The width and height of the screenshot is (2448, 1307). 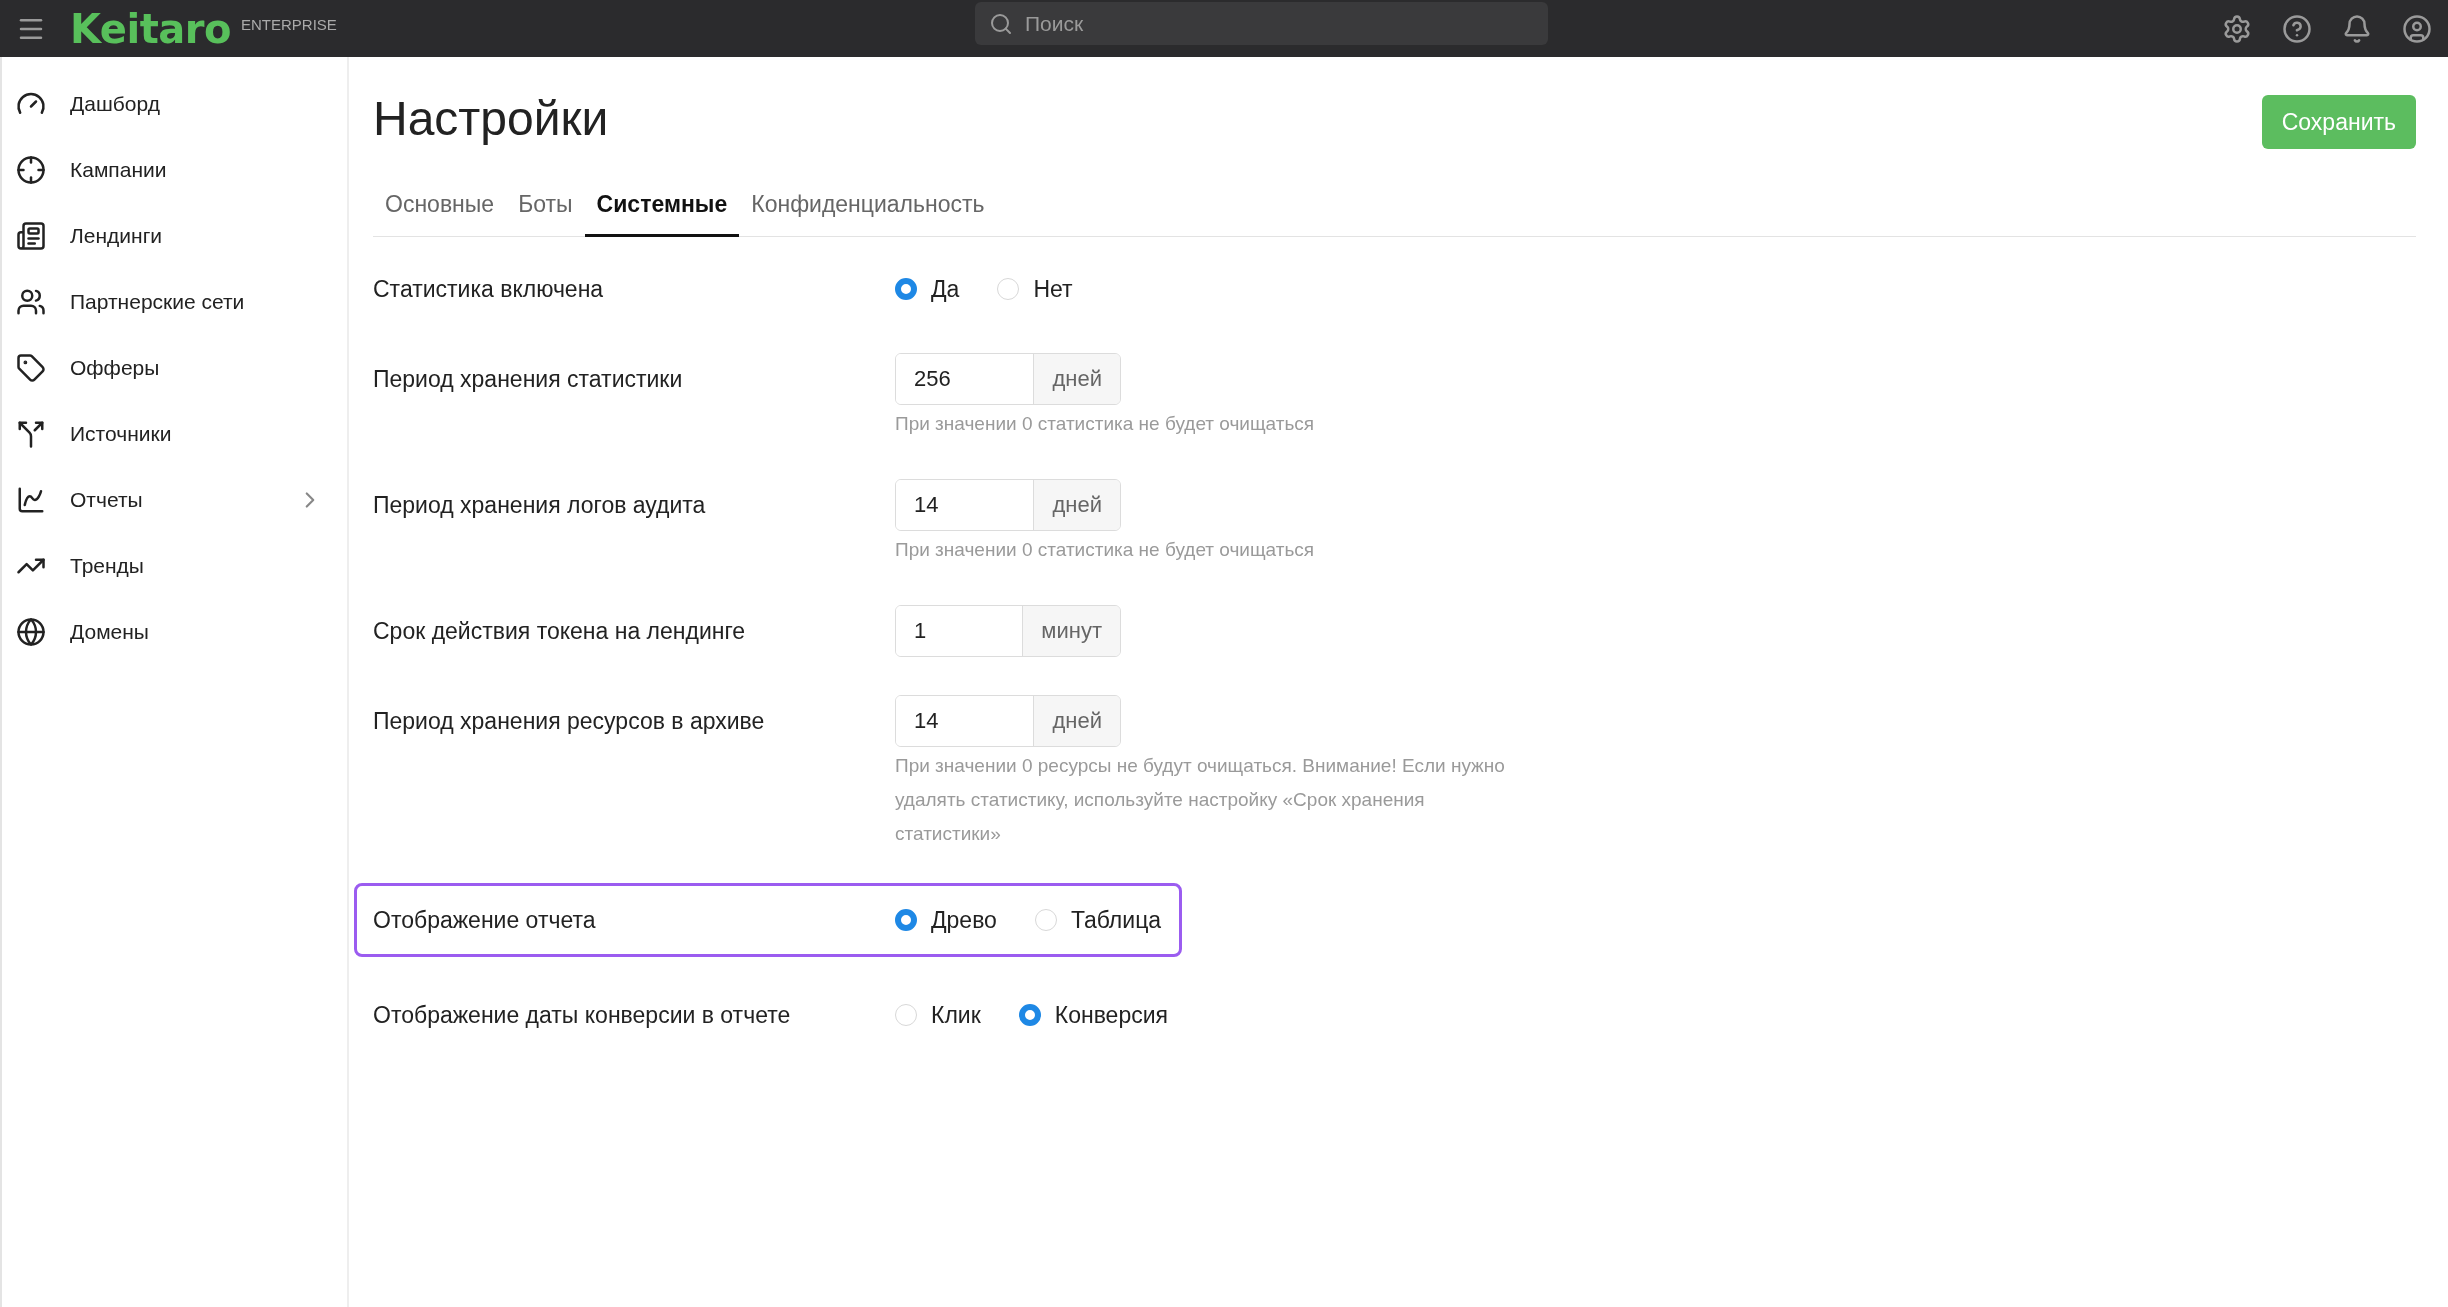 What do you see at coordinates (174, 236) in the screenshot?
I see `sidebar-item: Лендинги` at bounding box center [174, 236].